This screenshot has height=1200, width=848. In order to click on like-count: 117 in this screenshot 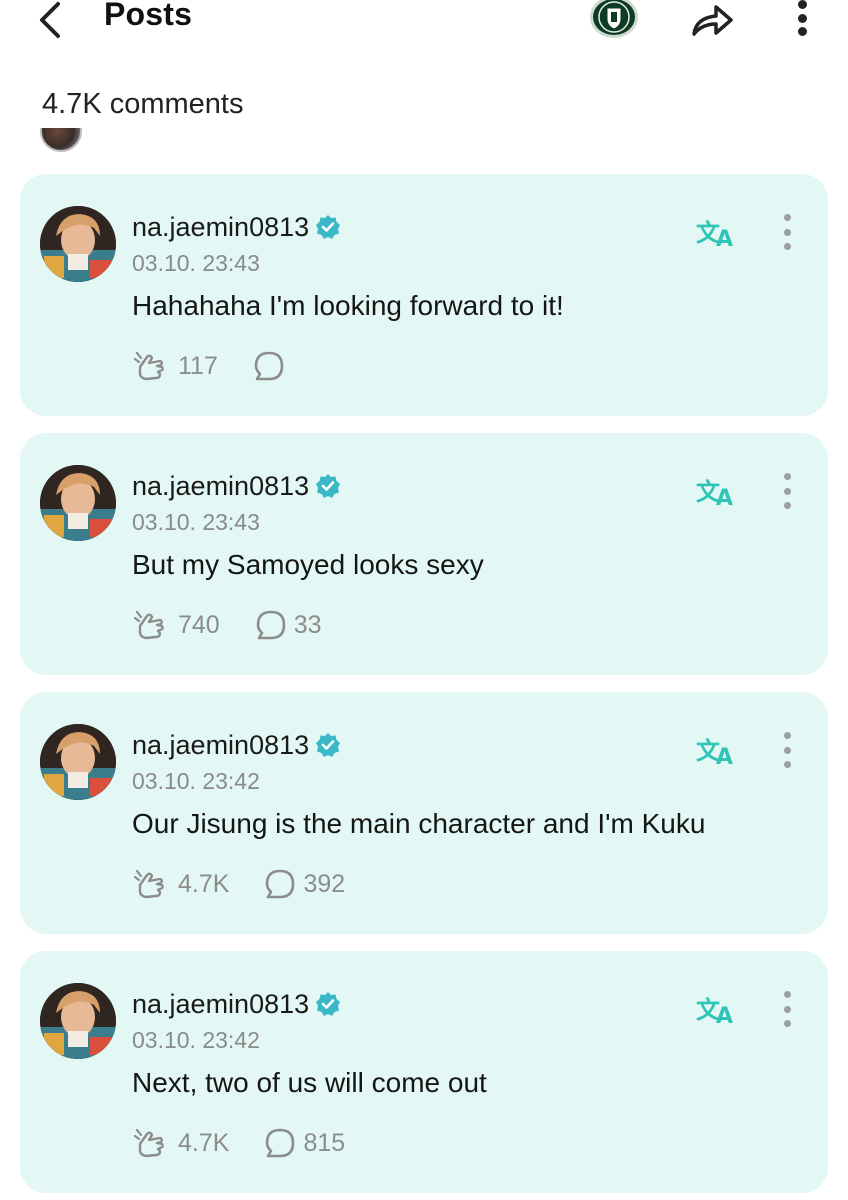, I will do `click(198, 365)`.